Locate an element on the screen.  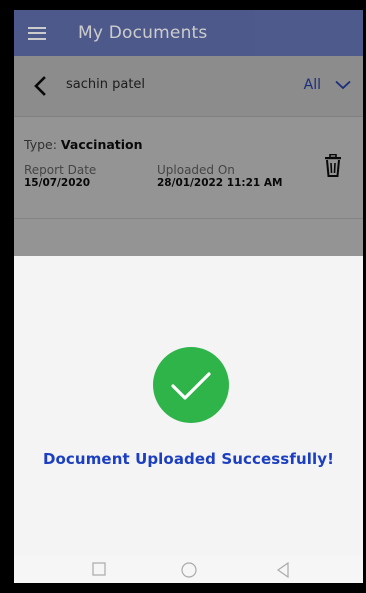
system-nav-bar is located at coordinates (188, 569).